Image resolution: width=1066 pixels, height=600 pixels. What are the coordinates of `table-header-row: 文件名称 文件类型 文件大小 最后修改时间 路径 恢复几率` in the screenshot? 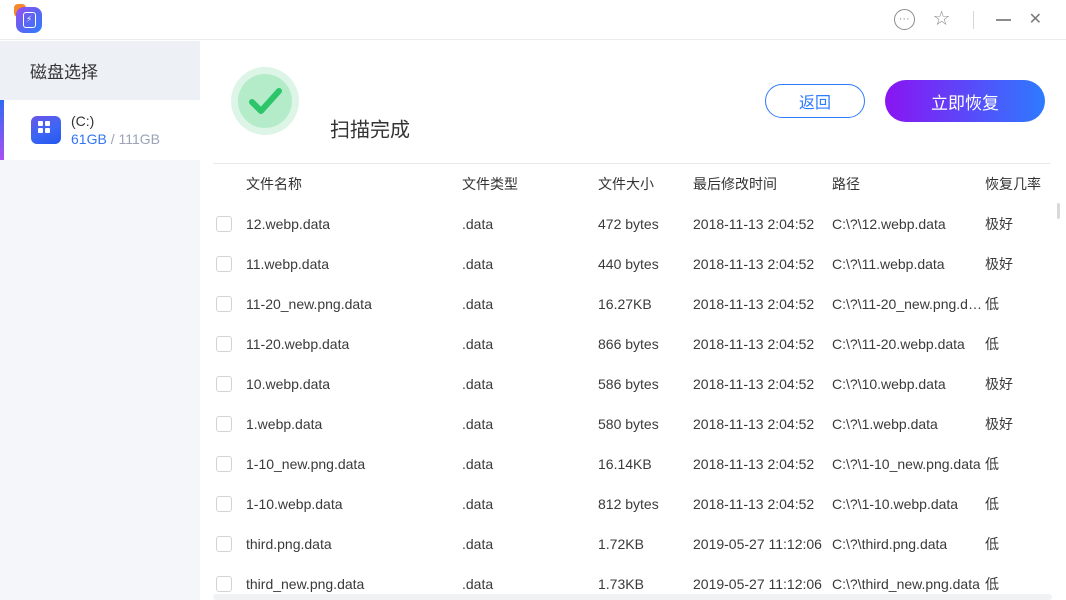 It's located at (631, 184).